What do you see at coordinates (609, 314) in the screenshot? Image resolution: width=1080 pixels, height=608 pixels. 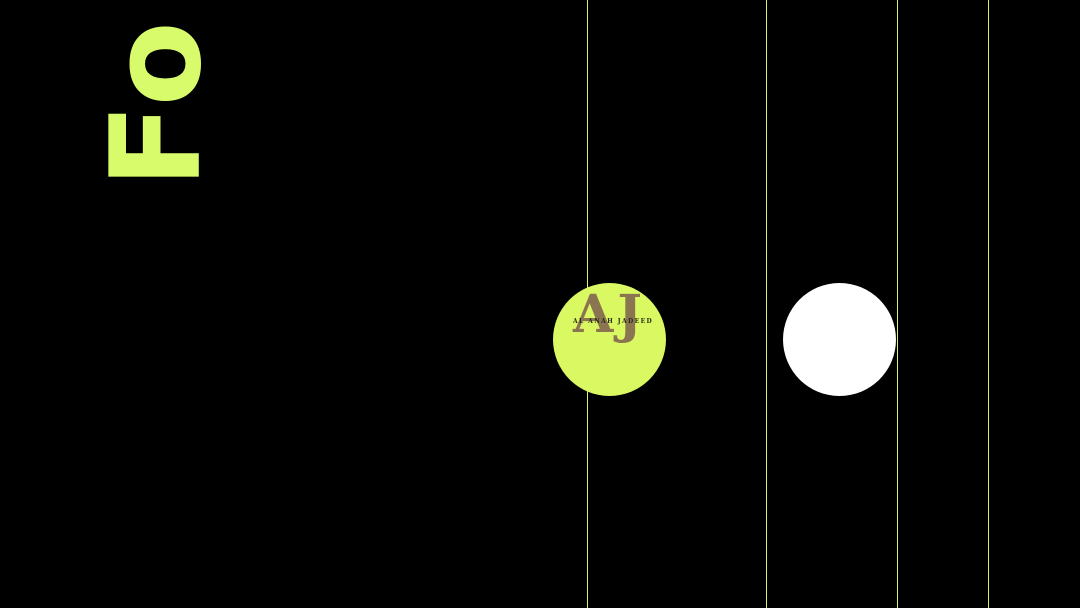 I see `logo-monogram: AJ` at bounding box center [609, 314].